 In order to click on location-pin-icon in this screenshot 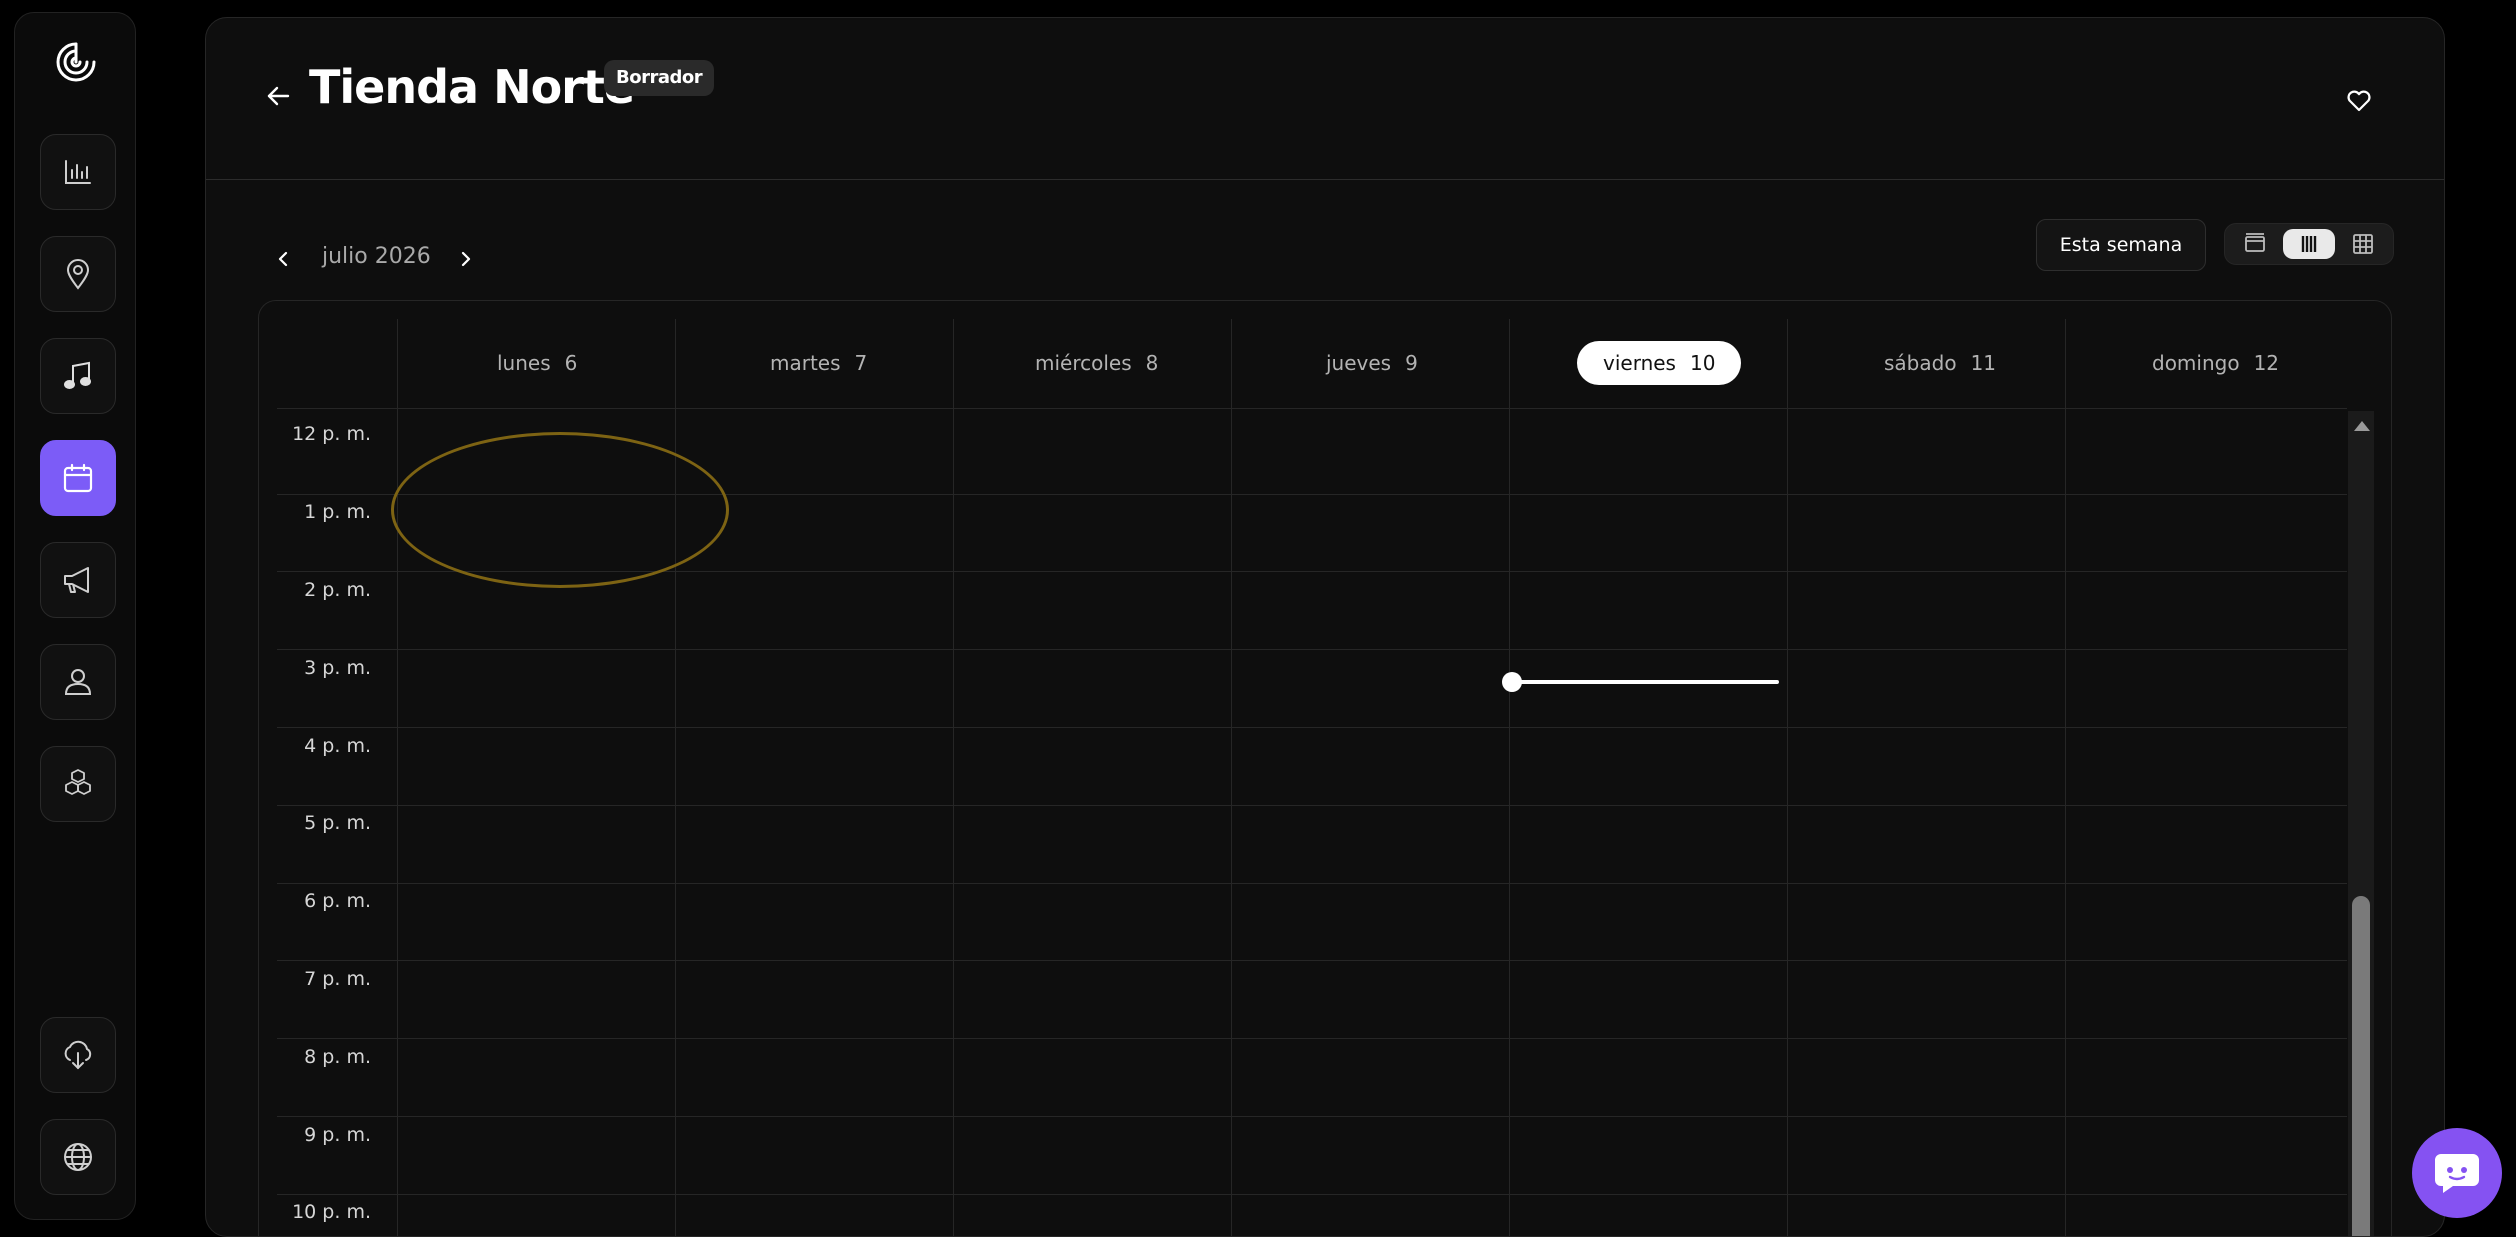, I will do `click(78, 274)`.